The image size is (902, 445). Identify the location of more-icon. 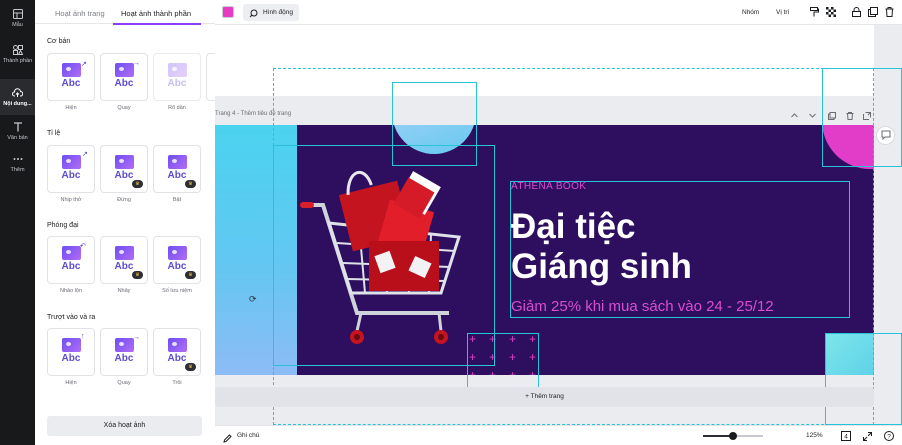
(18, 159).